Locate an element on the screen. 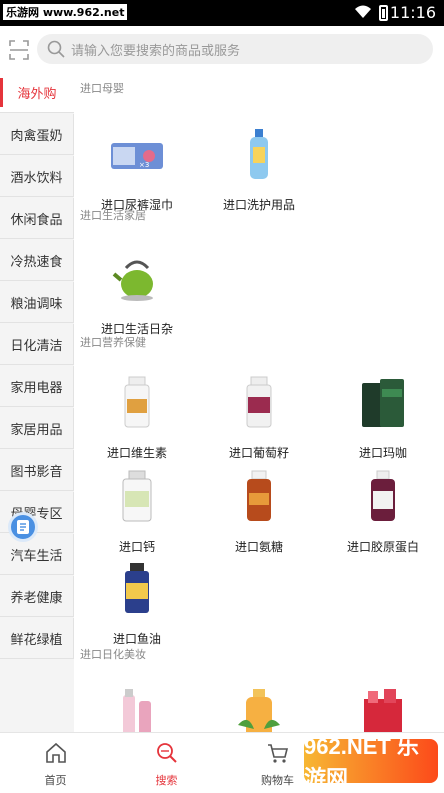  bottom-tab-bar: 首页 搜索 购物车 962.NET 乐游网 is located at coordinates (222, 761).